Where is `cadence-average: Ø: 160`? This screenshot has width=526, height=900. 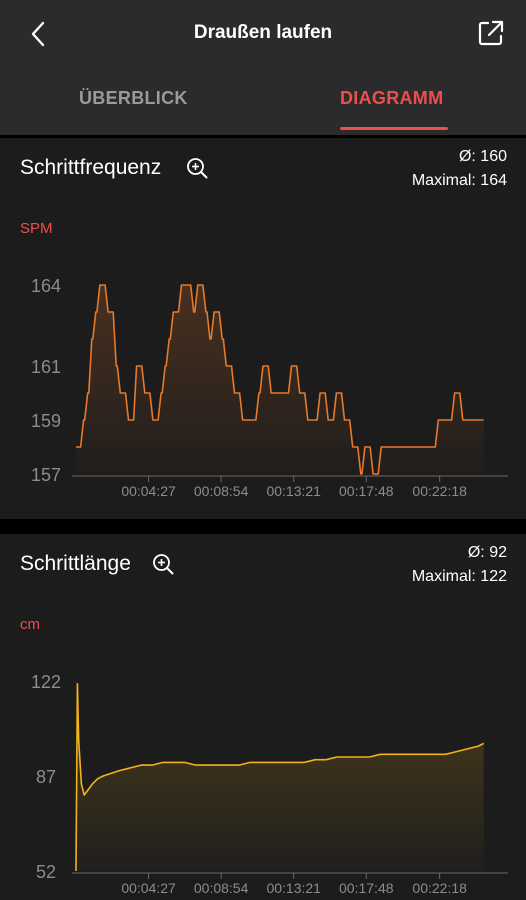 cadence-average: Ø: 160 is located at coordinates (482, 156).